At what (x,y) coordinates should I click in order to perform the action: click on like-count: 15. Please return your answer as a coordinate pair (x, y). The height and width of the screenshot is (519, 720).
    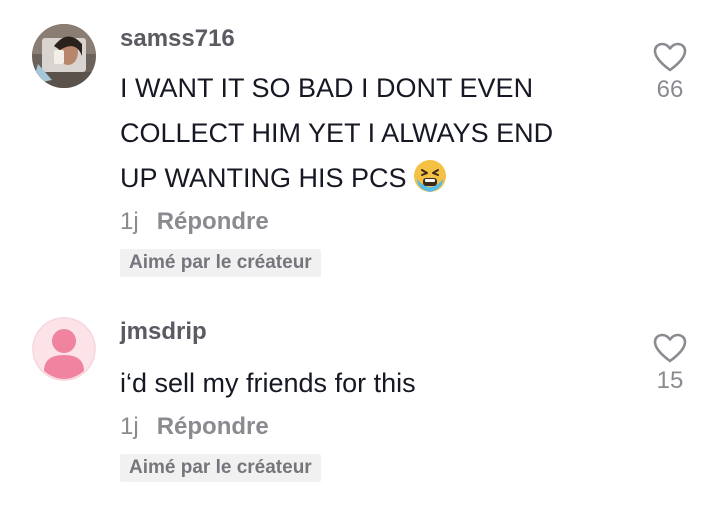
    Looking at the image, I should click on (670, 380).